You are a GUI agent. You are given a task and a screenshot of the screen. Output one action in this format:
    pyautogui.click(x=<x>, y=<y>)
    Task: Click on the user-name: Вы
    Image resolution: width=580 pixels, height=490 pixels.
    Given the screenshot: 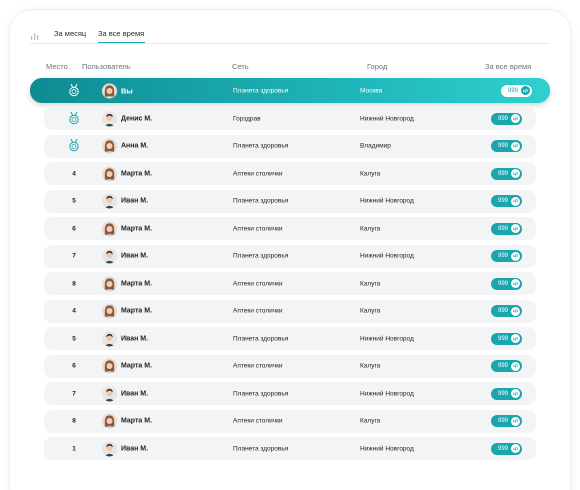 What is the action you would take?
    pyautogui.click(x=127, y=90)
    